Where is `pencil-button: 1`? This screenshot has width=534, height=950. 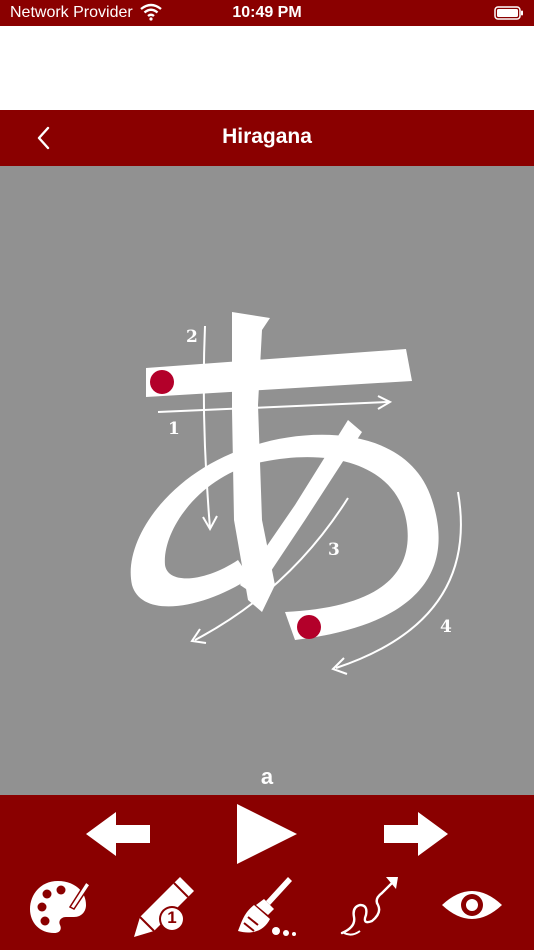
pencil-button: 1 is located at coordinates (163, 906).